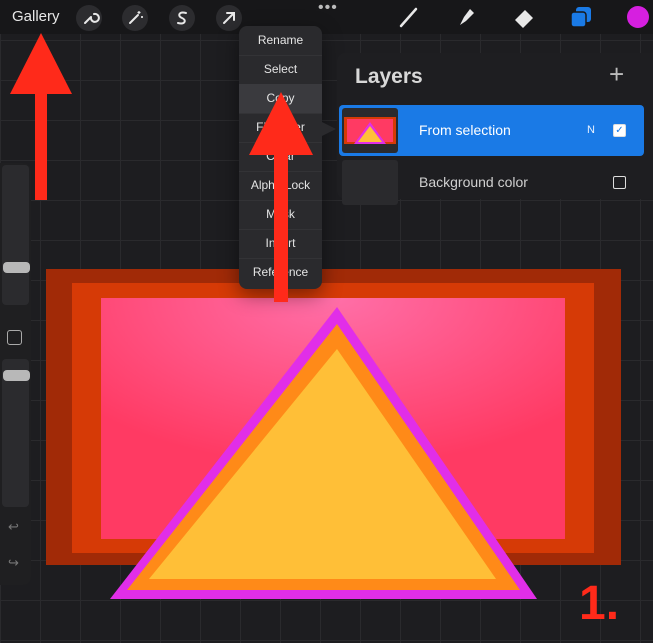  Describe the element at coordinates (281, 123) in the screenshot. I see `arrow-copy-head` at that location.